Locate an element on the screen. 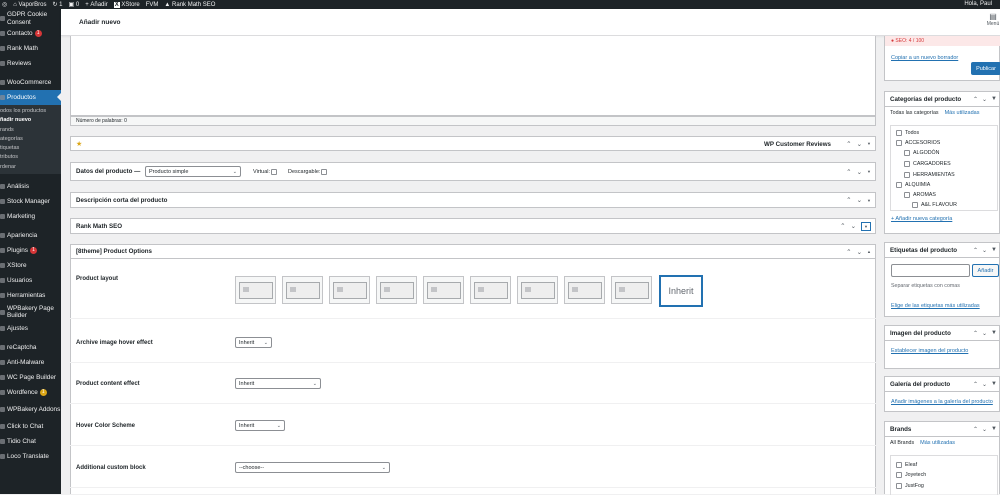 This screenshot has height=495, width=1000. sidebar-item-analisis: Análisis is located at coordinates (30, 186).